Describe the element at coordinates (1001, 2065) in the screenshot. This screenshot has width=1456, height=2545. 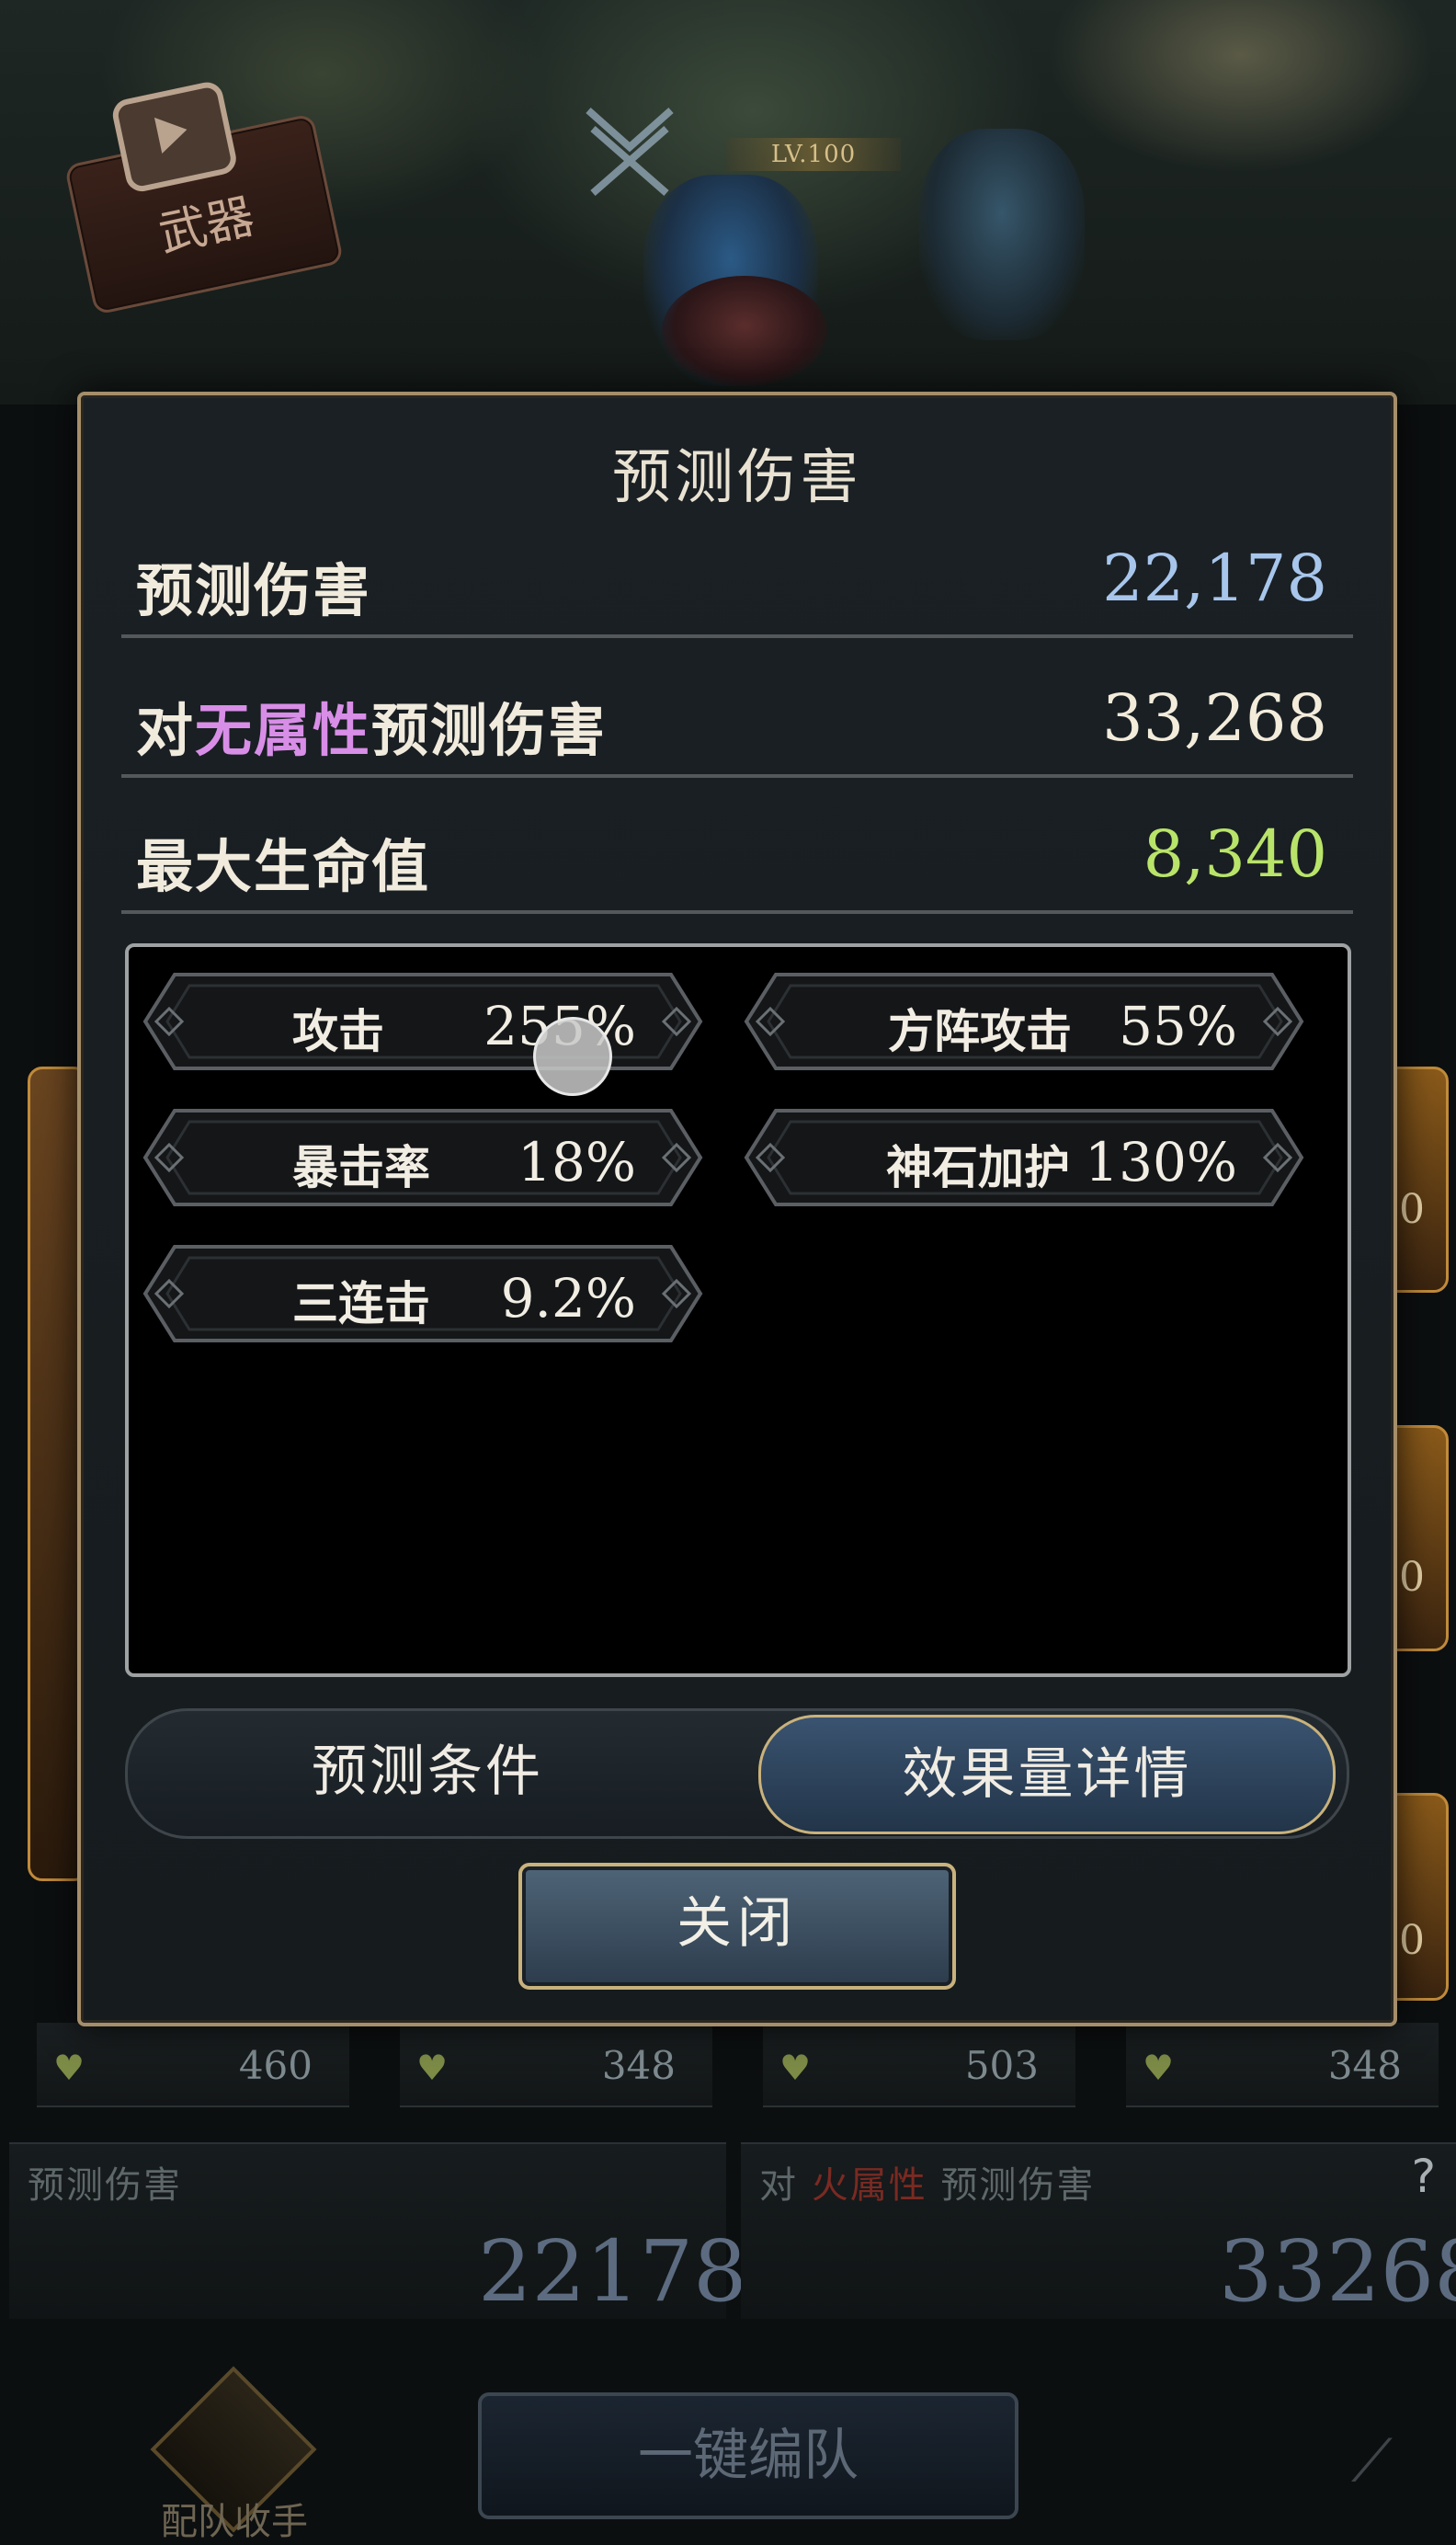
I see `hp-value: 503` at that location.